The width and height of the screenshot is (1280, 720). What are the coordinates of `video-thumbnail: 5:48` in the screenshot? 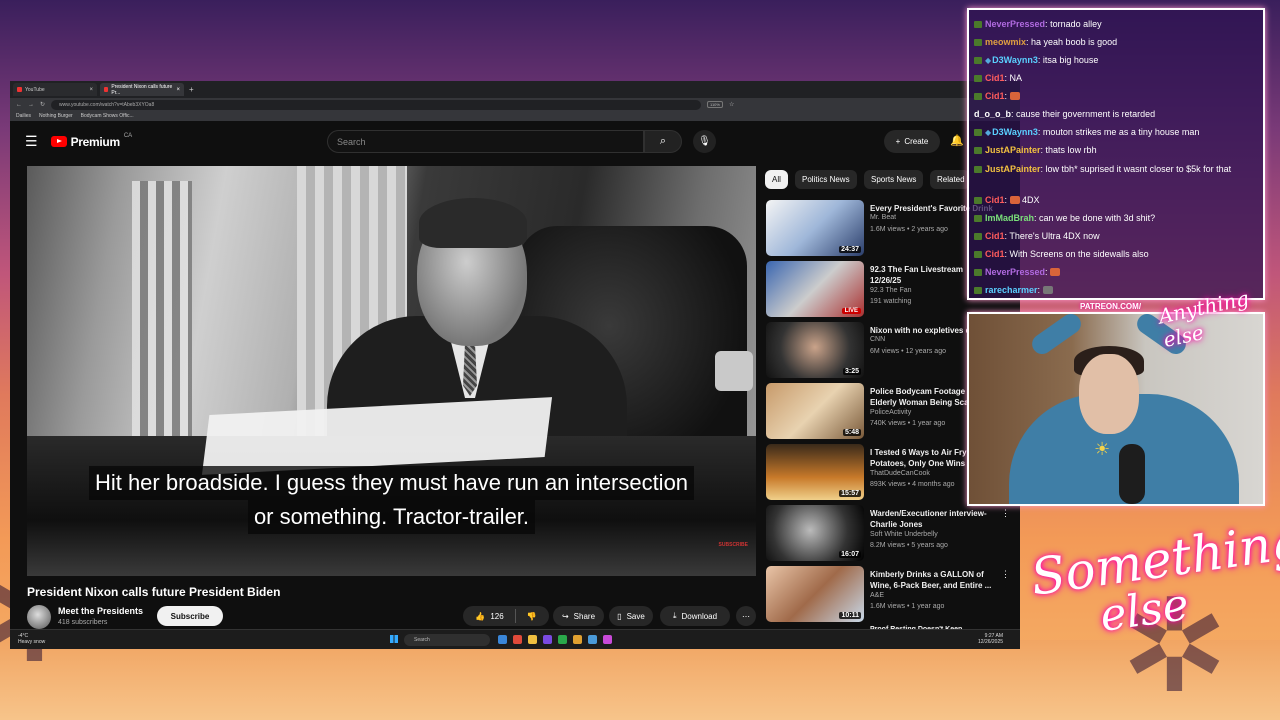 It's located at (815, 411).